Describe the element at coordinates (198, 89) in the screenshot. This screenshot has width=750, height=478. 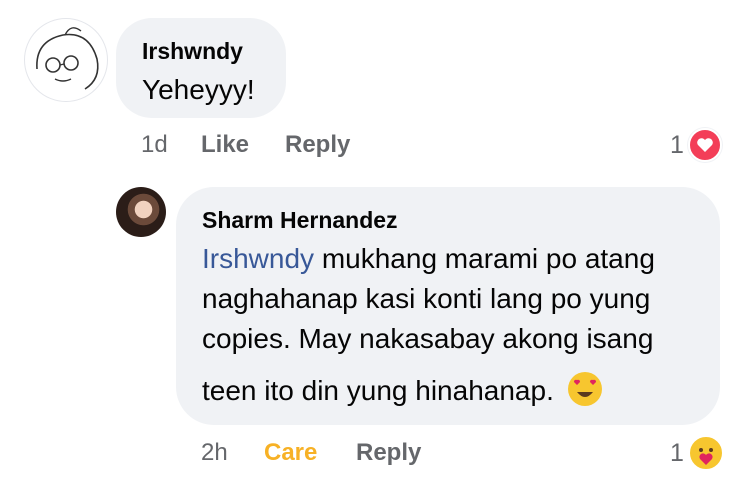
I see `comment-text: Yeheyyy!` at that location.